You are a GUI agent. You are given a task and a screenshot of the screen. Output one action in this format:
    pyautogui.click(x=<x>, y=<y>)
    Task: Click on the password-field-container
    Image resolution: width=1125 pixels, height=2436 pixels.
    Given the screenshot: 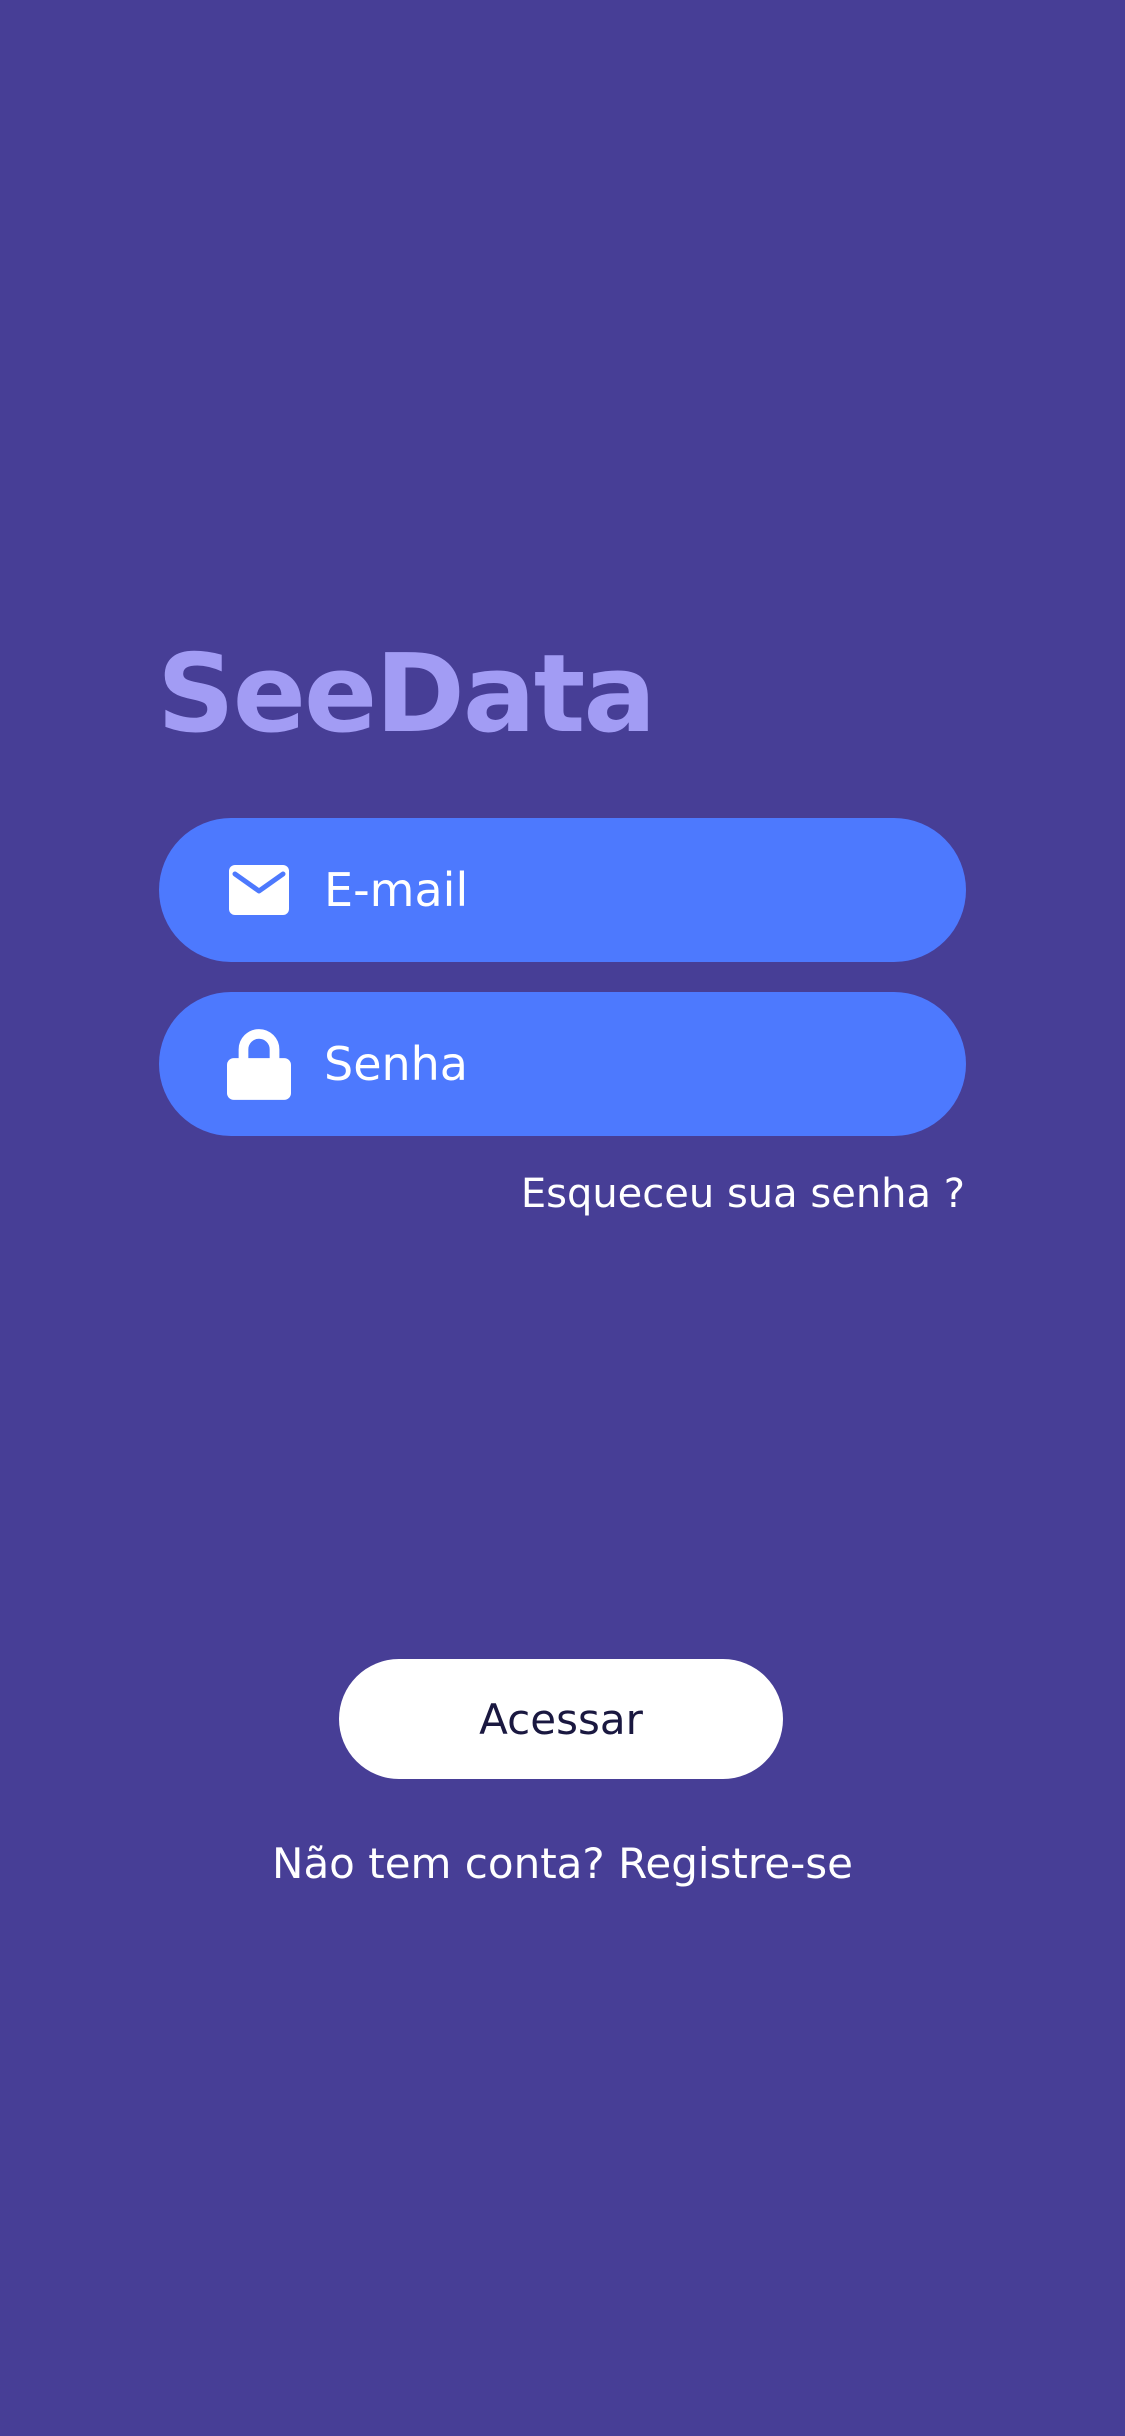 What is the action you would take?
    pyautogui.click(x=562, y=1064)
    